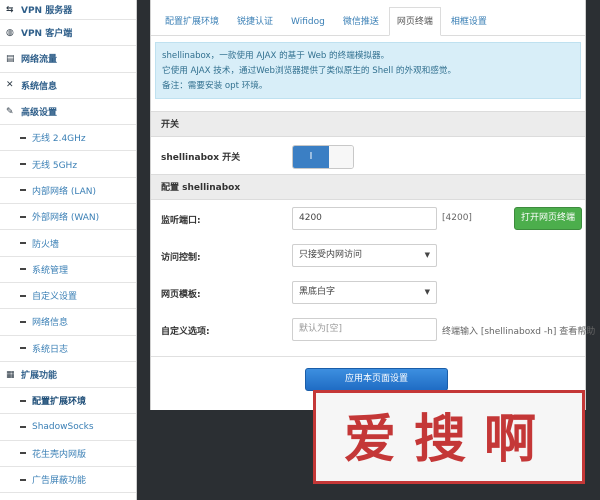 Image resolution: width=600 pixels, height=500 pixels. I want to click on sidebar-item-label: 系统日志, so click(50, 349).